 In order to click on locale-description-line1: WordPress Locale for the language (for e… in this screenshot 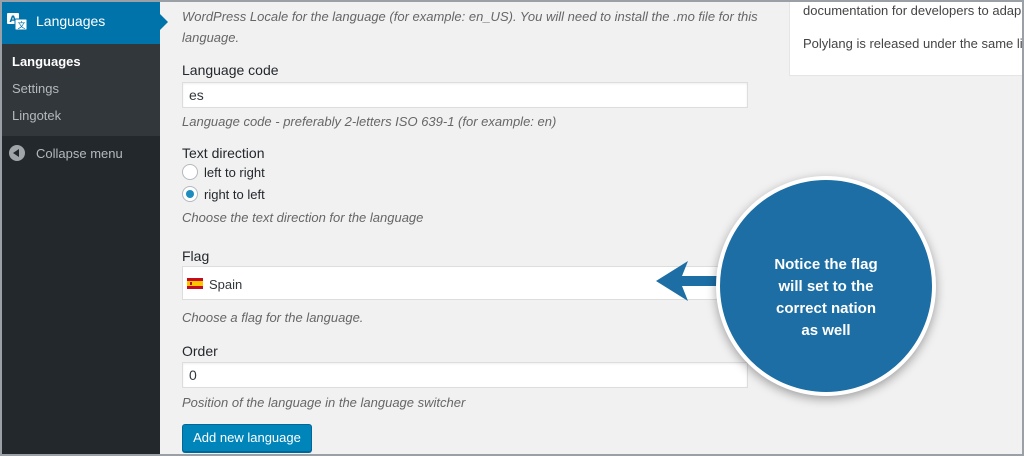, I will do `click(470, 16)`.